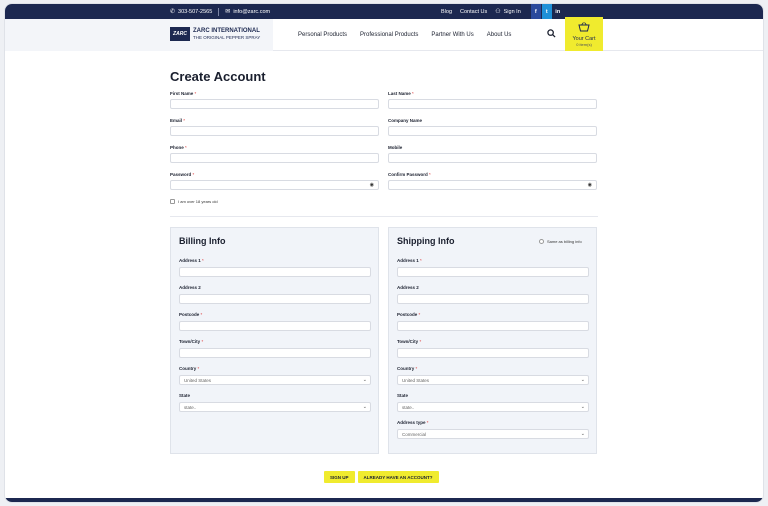 The height and width of the screenshot is (506, 768). What do you see at coordinates (398, 477) in the screenshot?
I see `have-account-button: ALREADY HAVE AN ACCOUNT?` at bounding box center [398, 477].